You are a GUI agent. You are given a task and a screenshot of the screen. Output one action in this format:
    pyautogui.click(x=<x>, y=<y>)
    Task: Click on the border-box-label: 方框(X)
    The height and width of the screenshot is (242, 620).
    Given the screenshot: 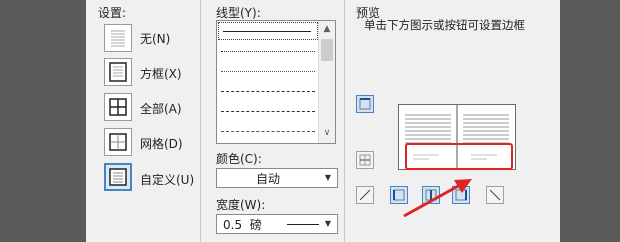 What is the action you would take?
    pyautogui.click(x=161, y=73)
    